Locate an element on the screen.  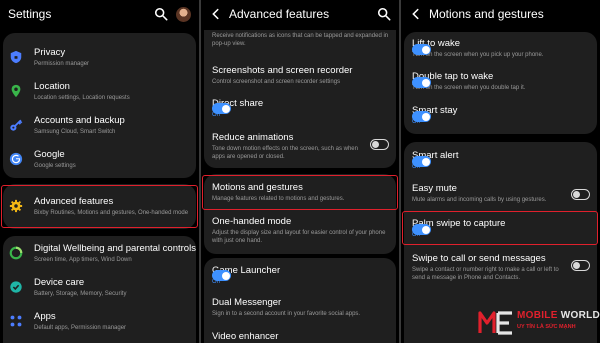
item-title: Easy mute is located at coordinates (434, 188).